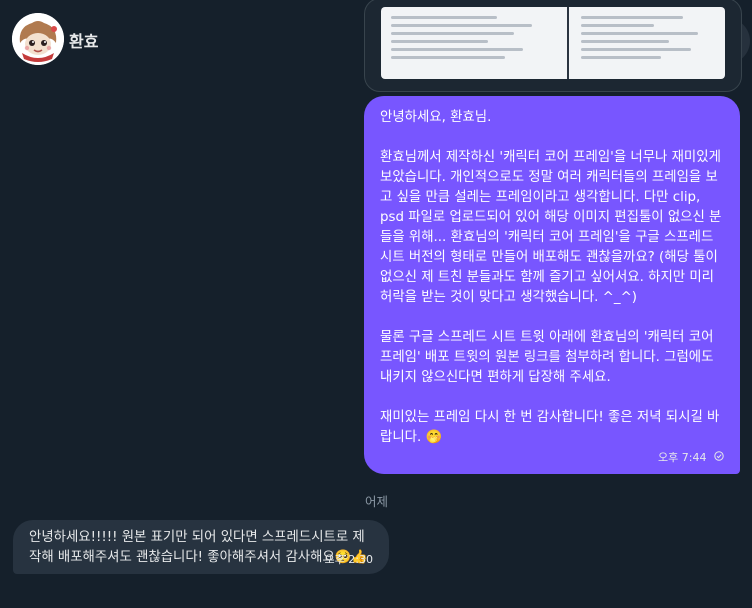 The width and height of the screenshot is (752, 608). What do you see at coordinates (553, 43) in the screenshot?
I see `blurred-image-preview` at bounding box center [553, 43].